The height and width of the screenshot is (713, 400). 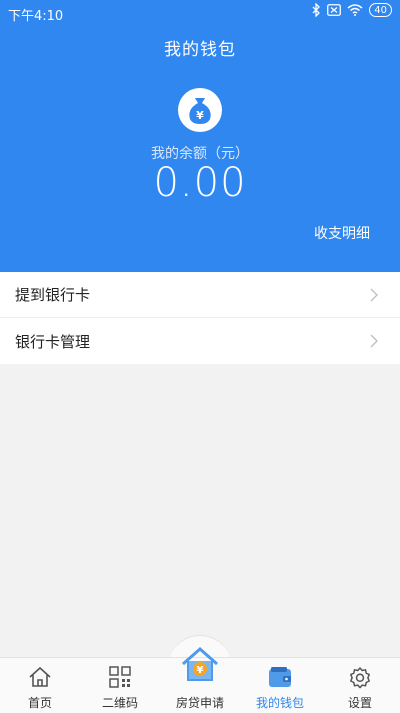 What do you see at coordinates (200, 295) in the screenshot?
I see `menu-item-withdraw-to-bank: 提到银行卡` at bounding box center [200, 295].